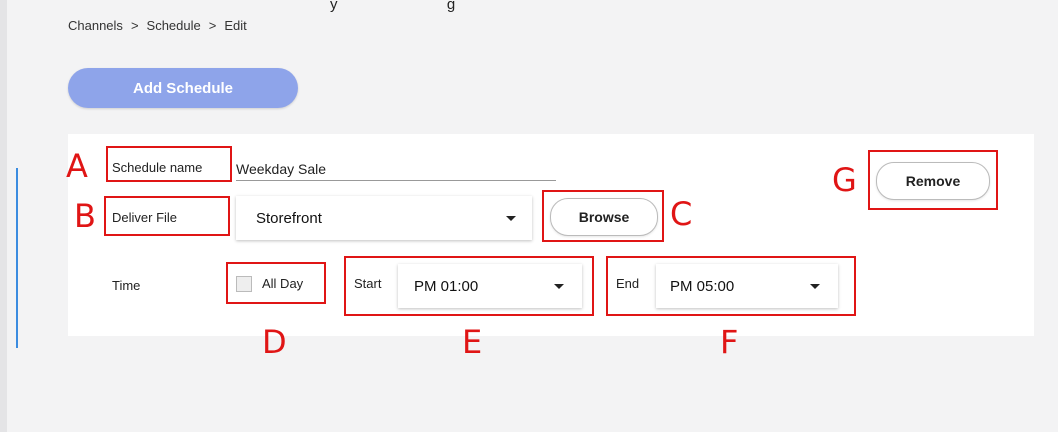 The width and height of the screenshot is (1058, 432). What do you see at coordinates (702, 286) in the screenshot?
I see `end-time-value: PM 05:00` at bounding box center [702, 286].